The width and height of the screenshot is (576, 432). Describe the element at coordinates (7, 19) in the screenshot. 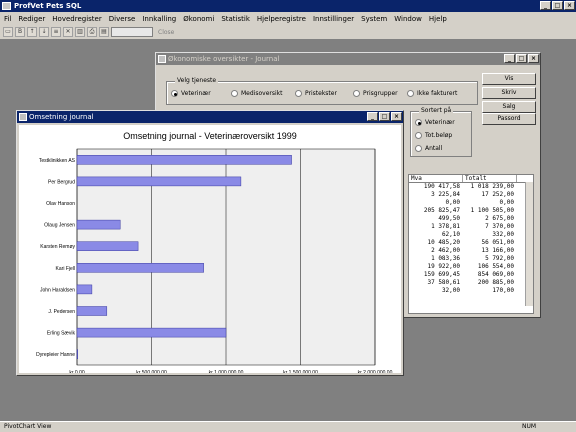

I see `menu-item-0: Fil` at that location.